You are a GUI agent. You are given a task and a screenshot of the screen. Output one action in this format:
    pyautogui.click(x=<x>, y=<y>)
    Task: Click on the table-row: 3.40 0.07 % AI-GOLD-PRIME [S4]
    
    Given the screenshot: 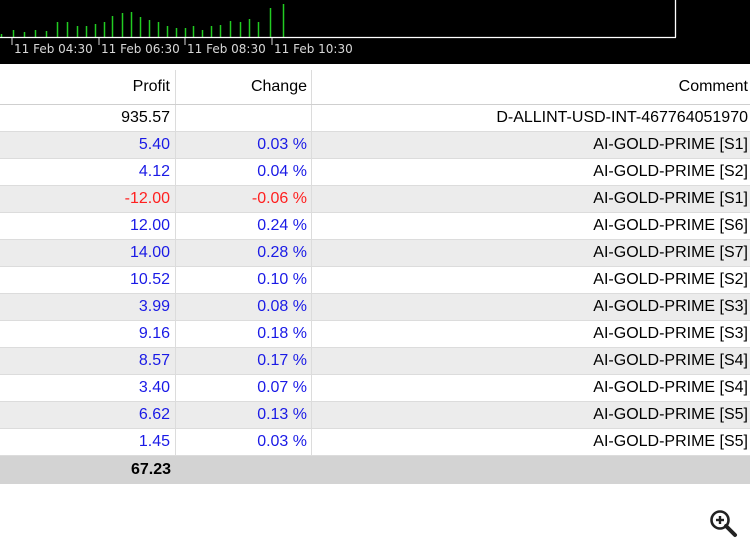 What is the action you would take?
    pyautogui.click(x=375, y=388)
    